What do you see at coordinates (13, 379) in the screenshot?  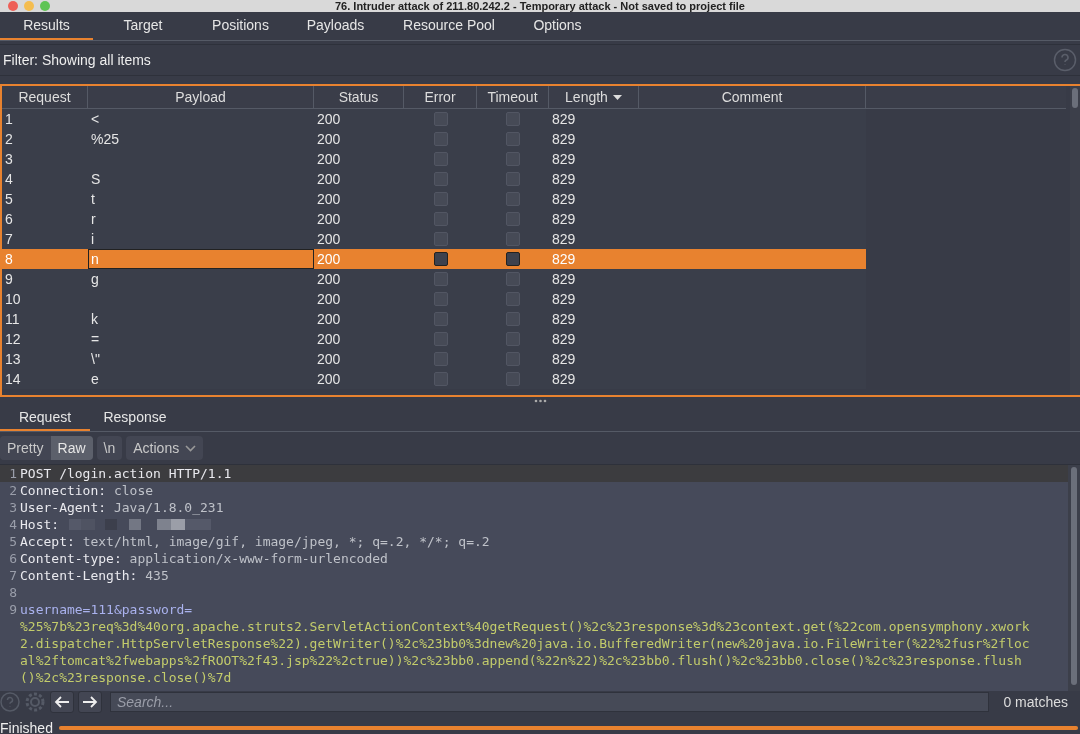 I see `table-cell-text: 14` at bounding box center [13, 379].